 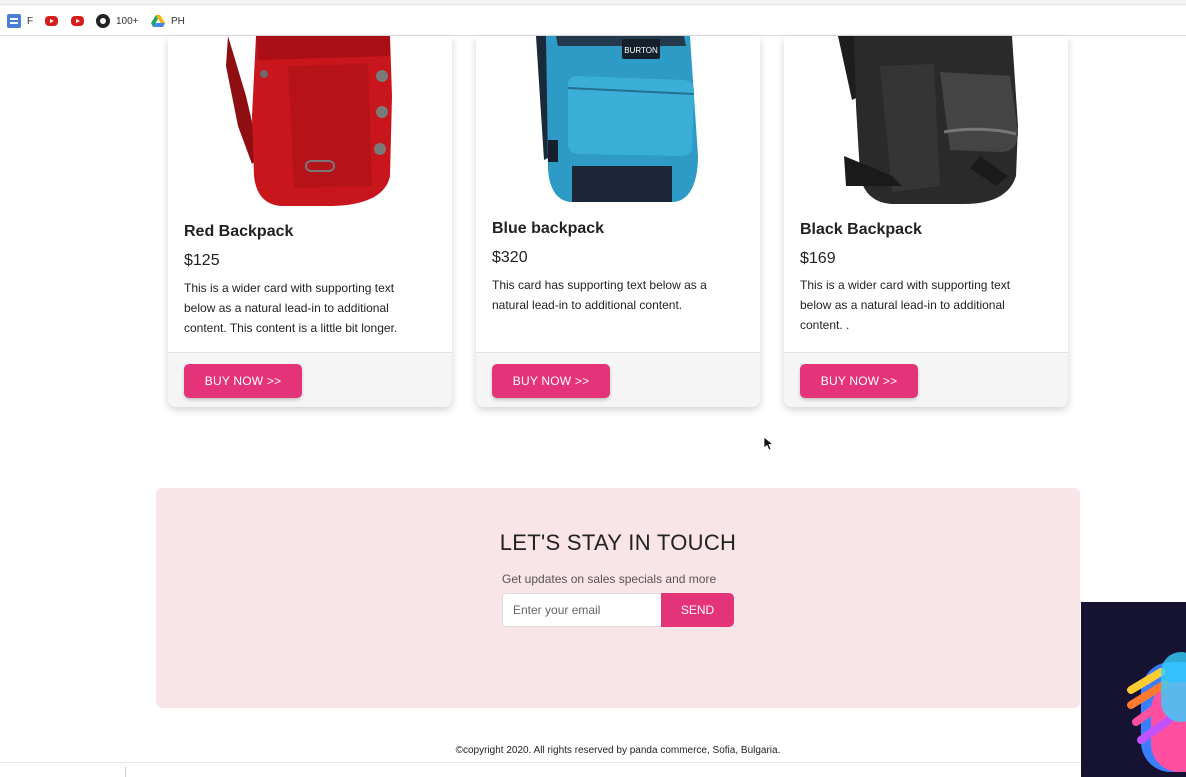 I want to click on newsletter-subtitle: Get updates on sales specials and more, so click(x=609, y=579).